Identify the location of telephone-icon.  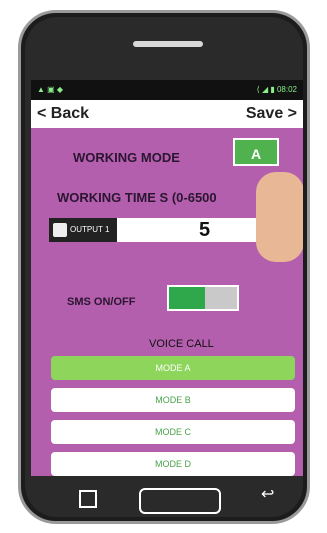
(60, 230).